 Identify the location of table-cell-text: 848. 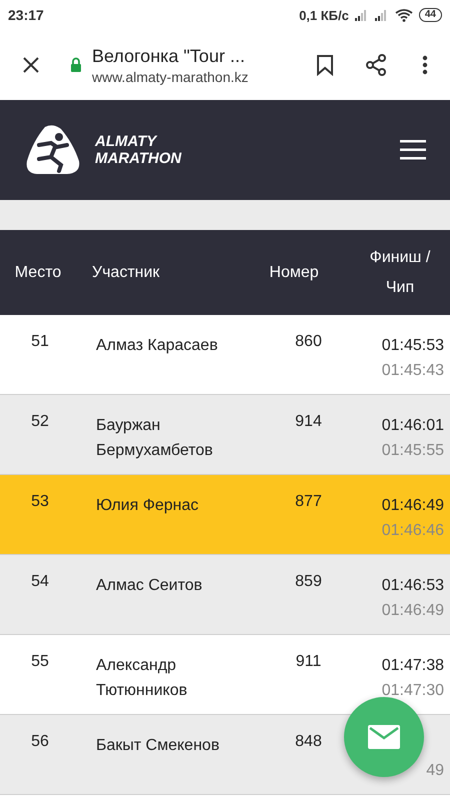
(308, 742).